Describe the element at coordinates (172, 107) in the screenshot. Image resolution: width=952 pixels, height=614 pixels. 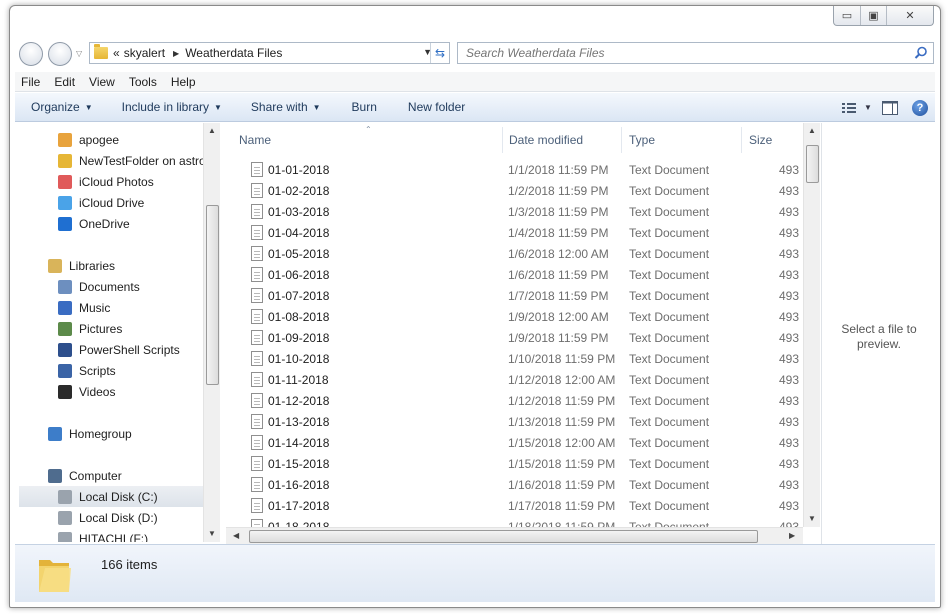
I see `include-in-library-button: Include in library ▼` at that location.